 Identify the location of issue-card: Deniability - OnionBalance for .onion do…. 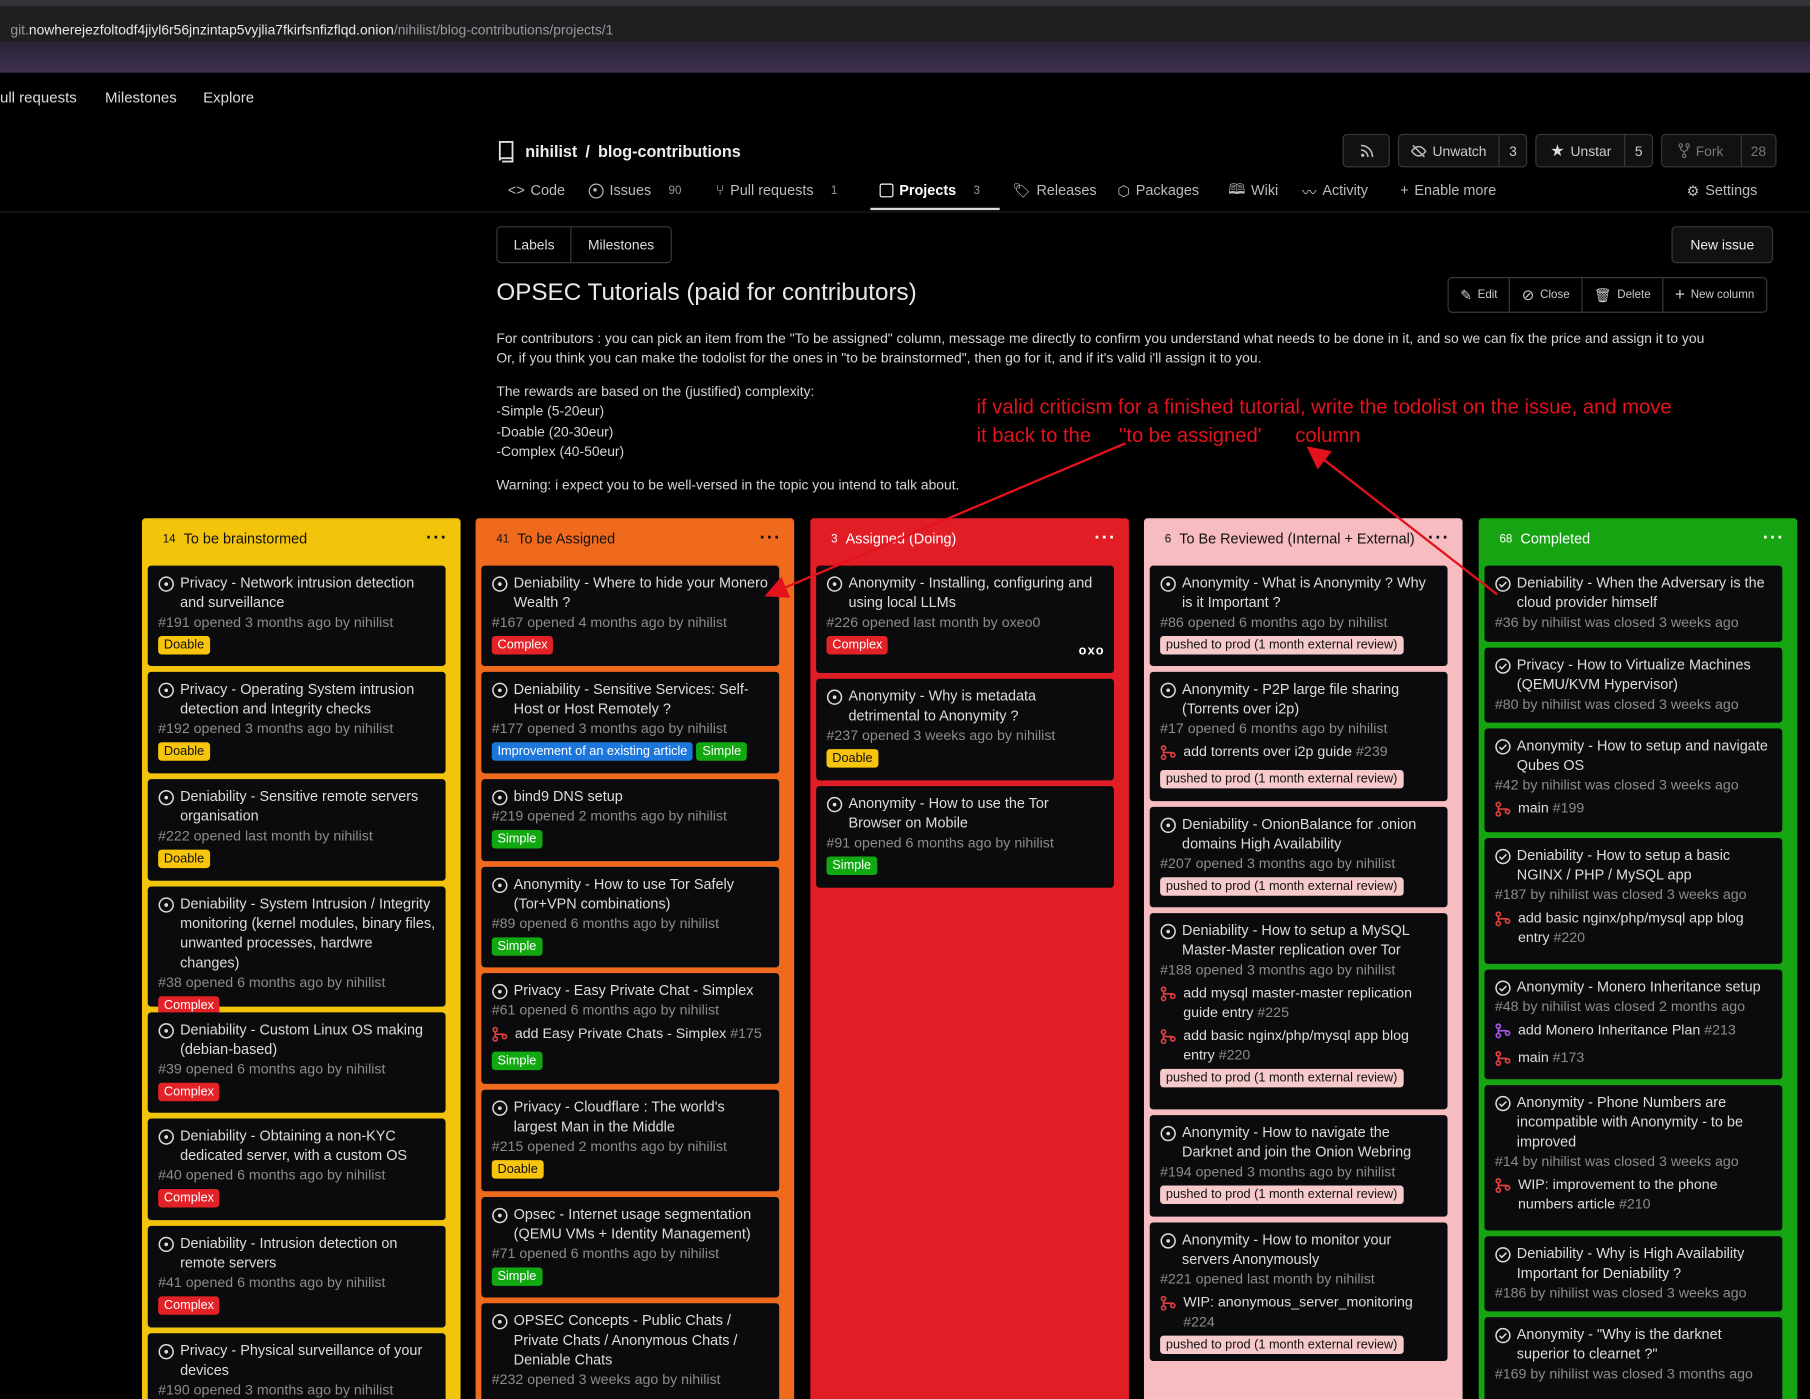
(1298, 857).